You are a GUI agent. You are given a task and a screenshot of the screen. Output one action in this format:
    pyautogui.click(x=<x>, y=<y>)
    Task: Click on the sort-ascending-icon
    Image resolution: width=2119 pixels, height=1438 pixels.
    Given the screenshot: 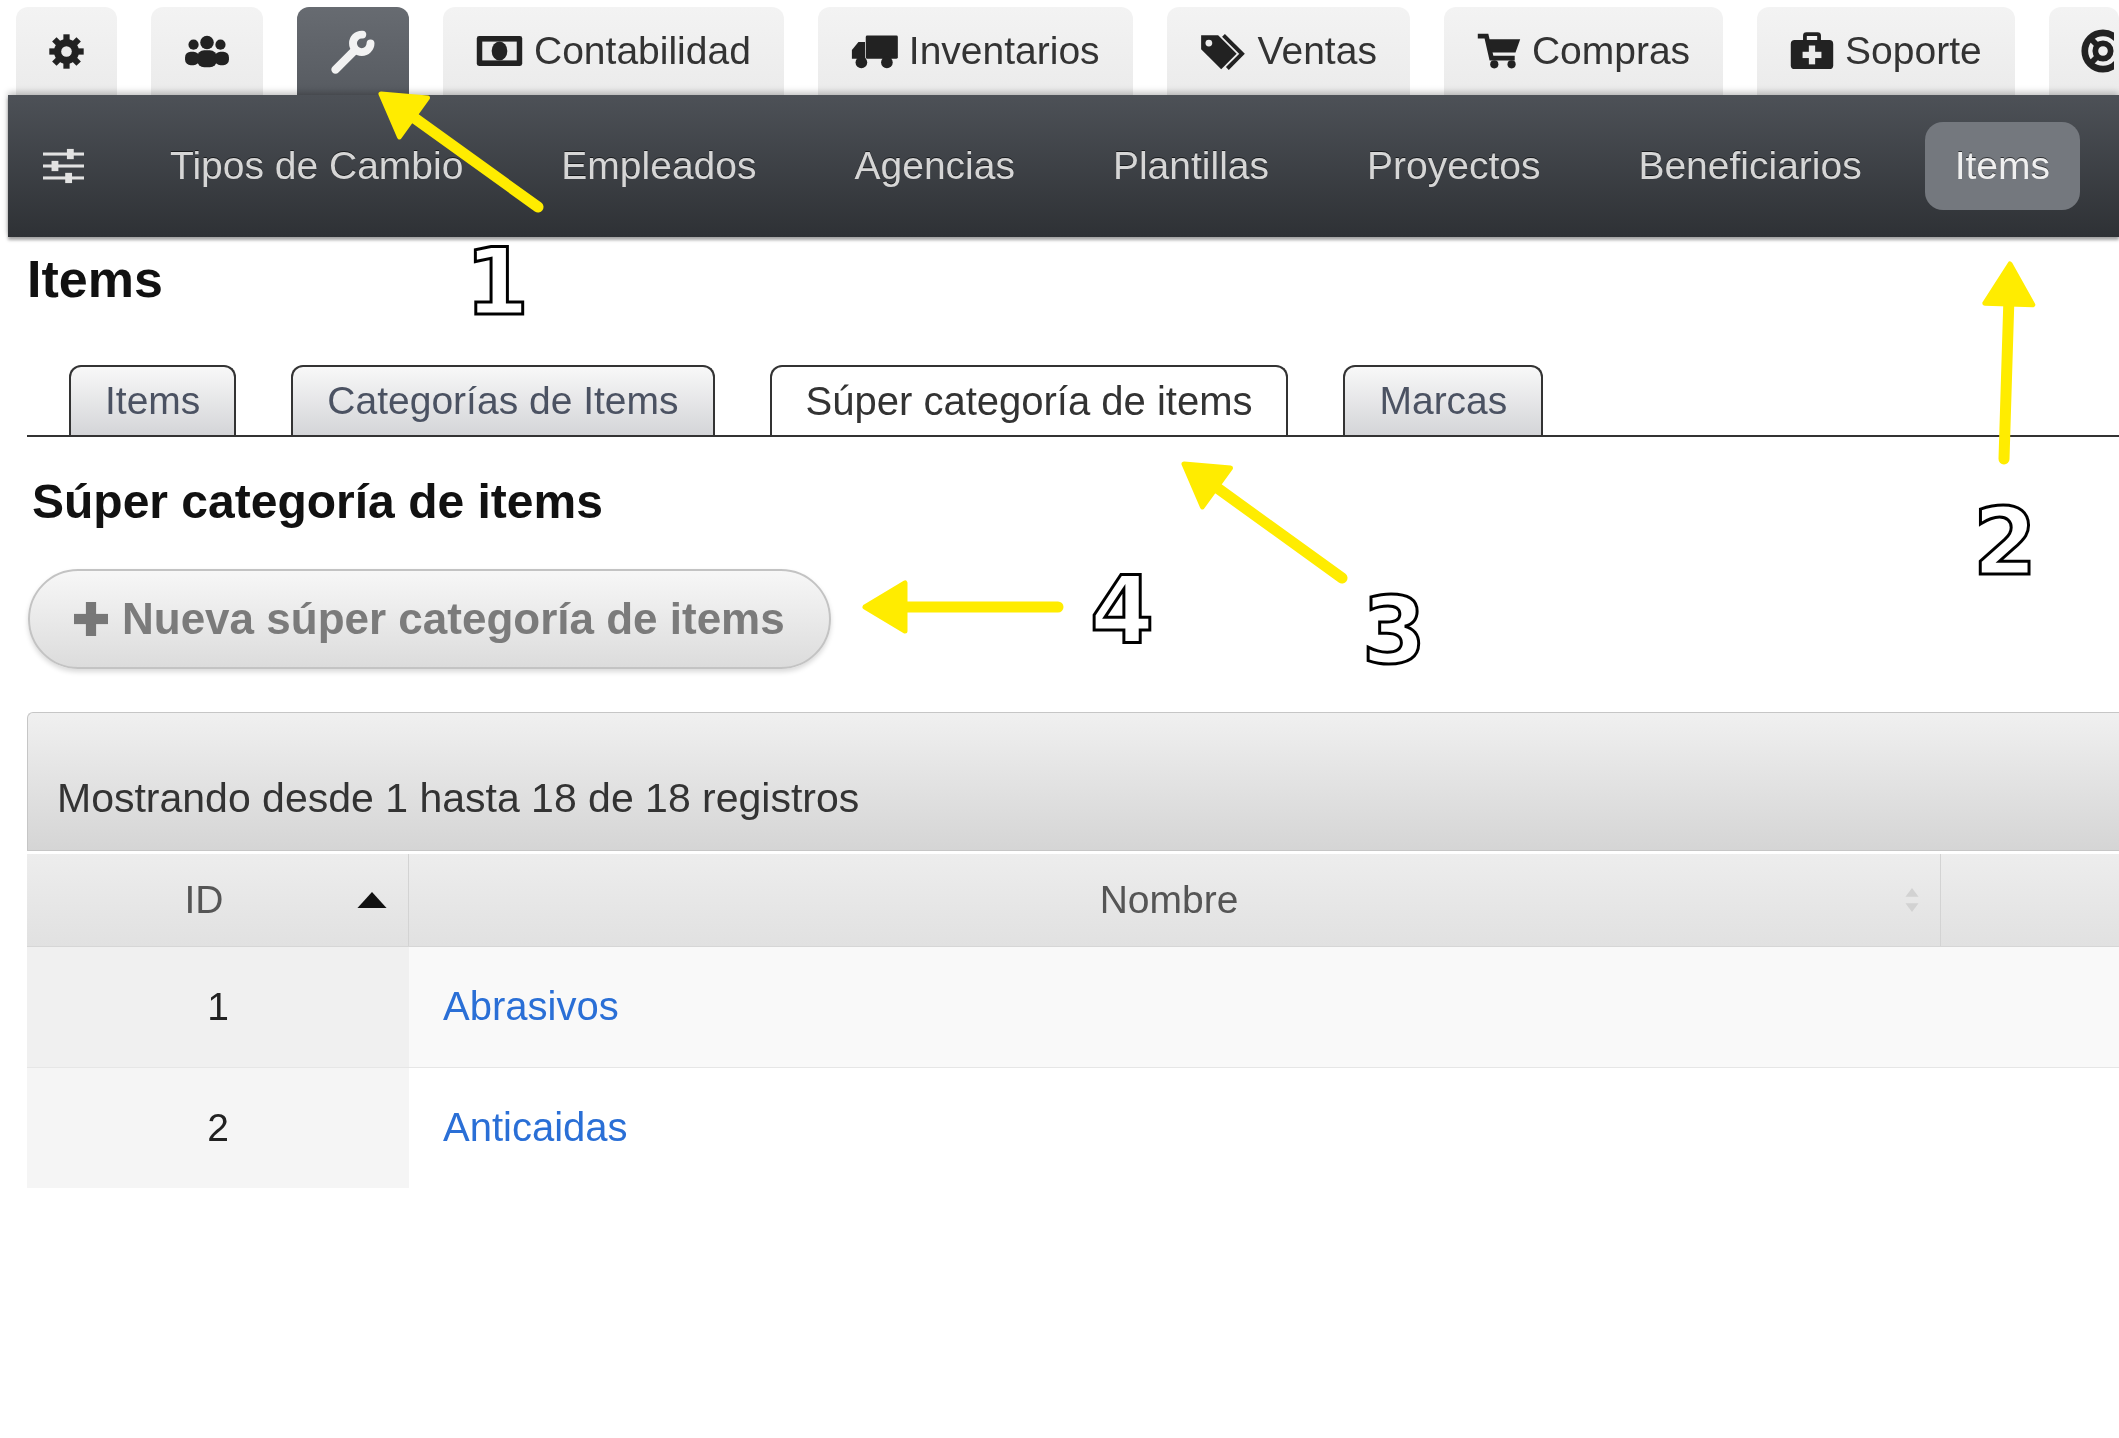 What is the action you would take?
    pyautogui.click(x=372, y=900)
    